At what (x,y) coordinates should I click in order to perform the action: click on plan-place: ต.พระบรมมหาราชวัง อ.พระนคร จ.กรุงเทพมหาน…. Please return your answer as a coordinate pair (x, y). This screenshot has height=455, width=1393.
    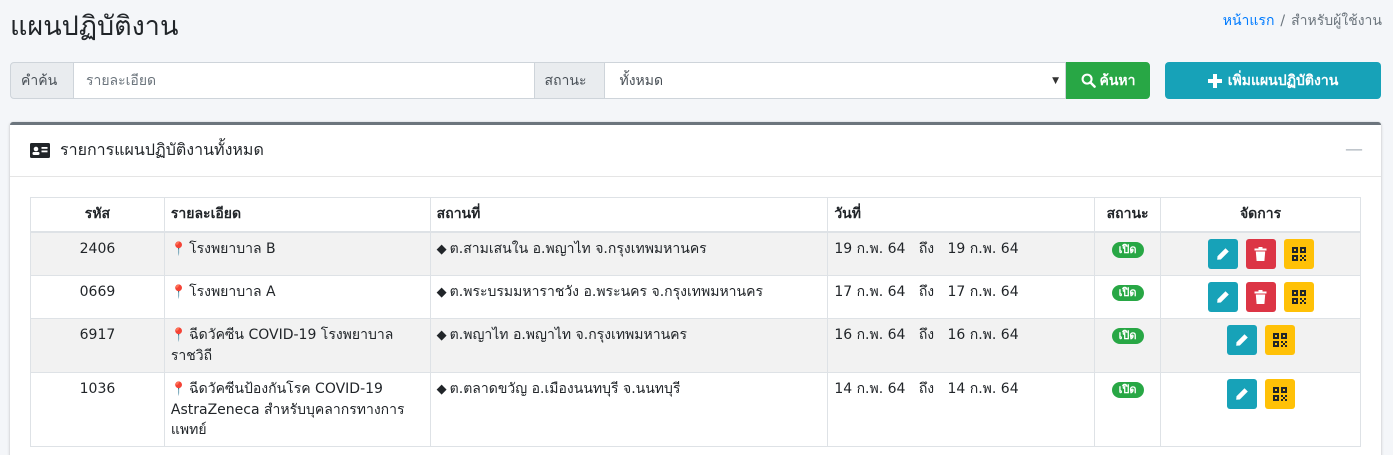
    Looking at the image, I should click on (606, 291).